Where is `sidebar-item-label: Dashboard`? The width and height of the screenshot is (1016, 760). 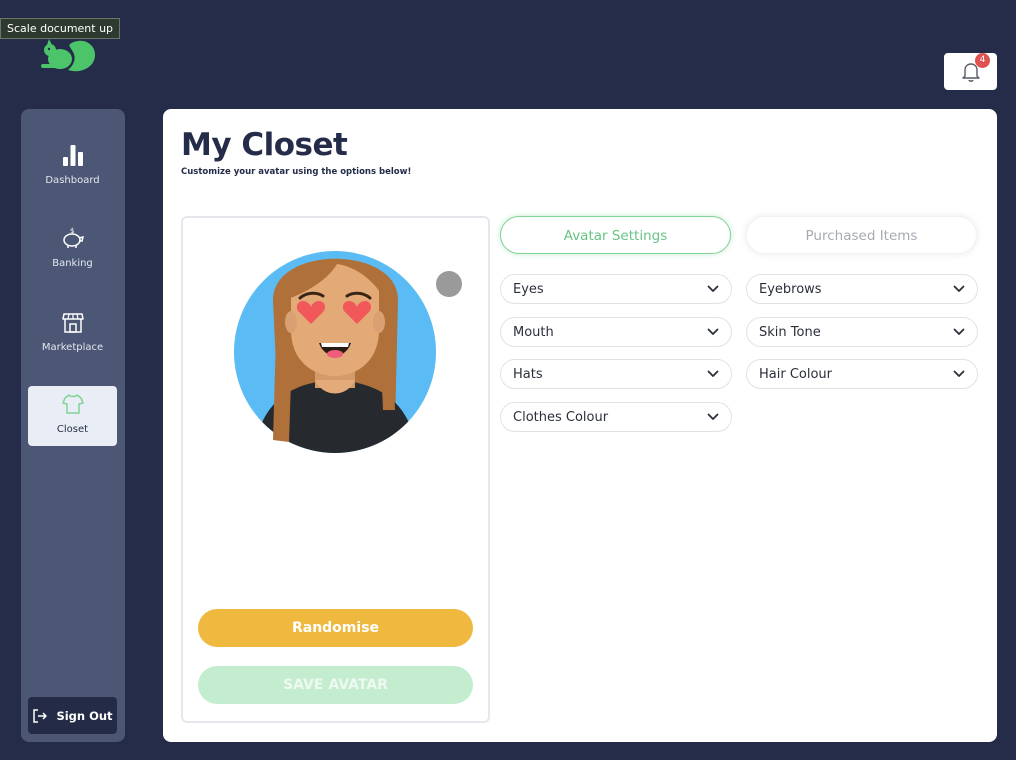
sidebar-item-label: Dashboard is located at coordinates (72, 180).